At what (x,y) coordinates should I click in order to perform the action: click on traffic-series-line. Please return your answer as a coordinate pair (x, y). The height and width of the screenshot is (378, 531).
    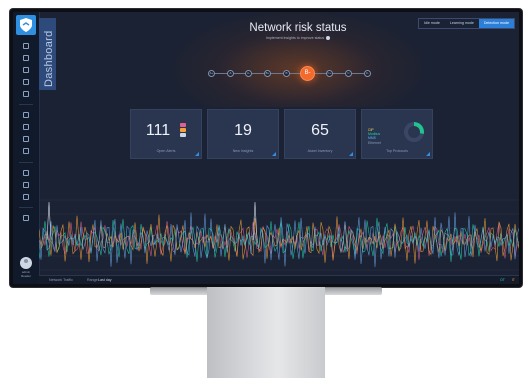
    Looking at the image, I should click on (279, 240).